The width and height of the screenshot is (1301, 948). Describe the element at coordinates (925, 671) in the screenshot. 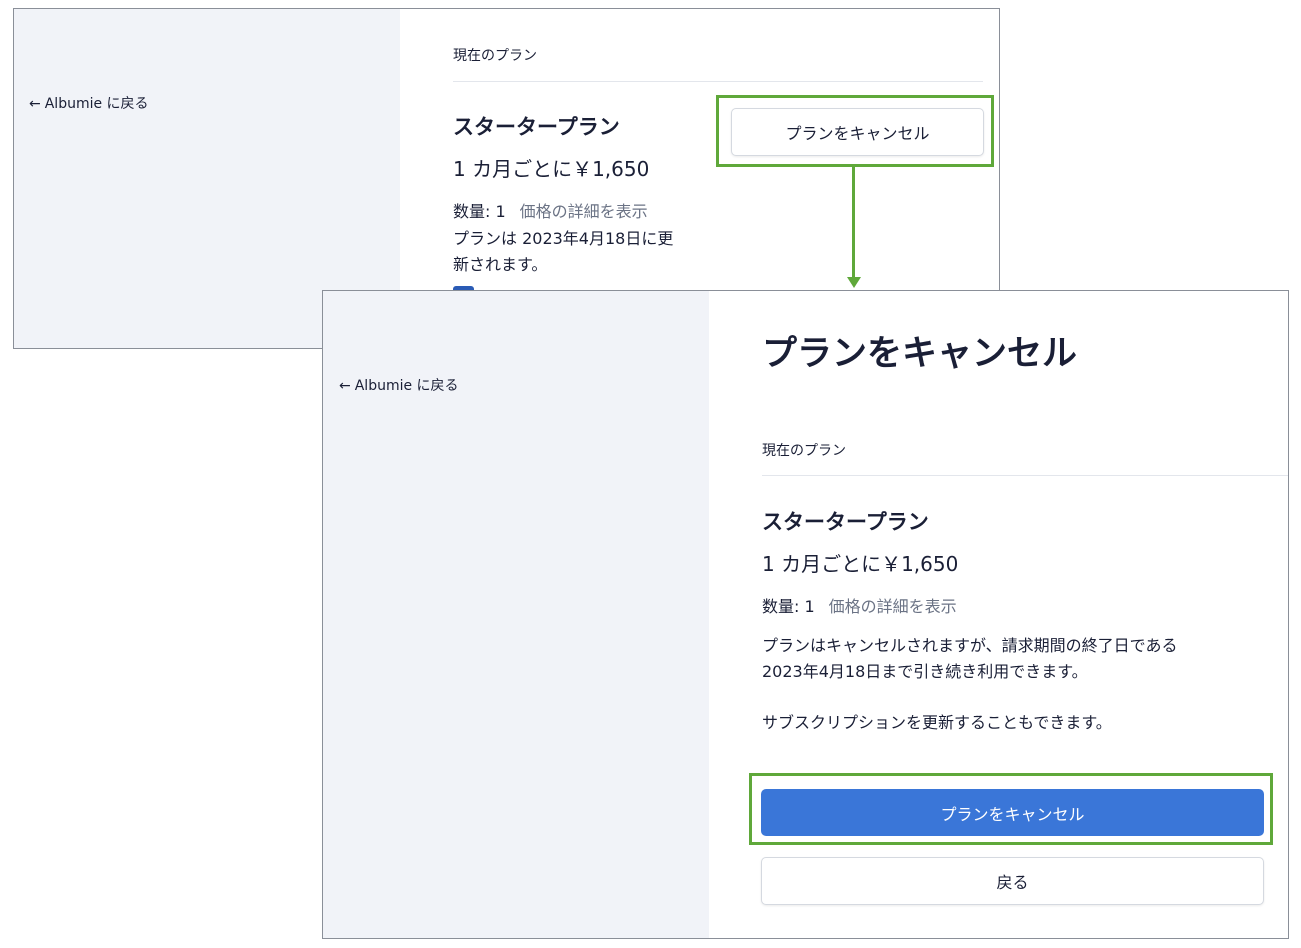

I see `notice-line-2: 2023年4月18日まで引き続き利用できます。` at that location.